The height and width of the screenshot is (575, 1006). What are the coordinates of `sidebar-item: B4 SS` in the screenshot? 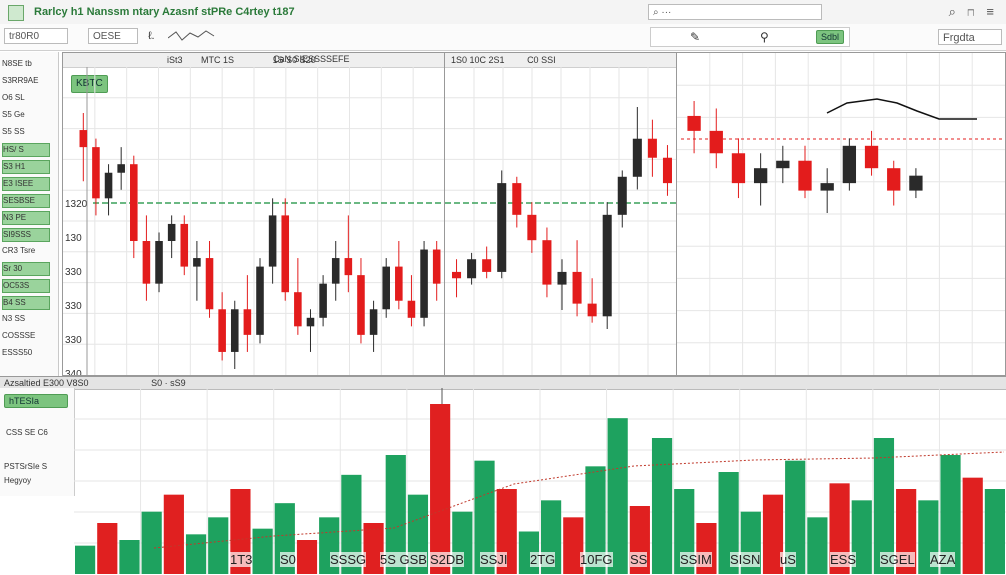 It's located at (26, 303).